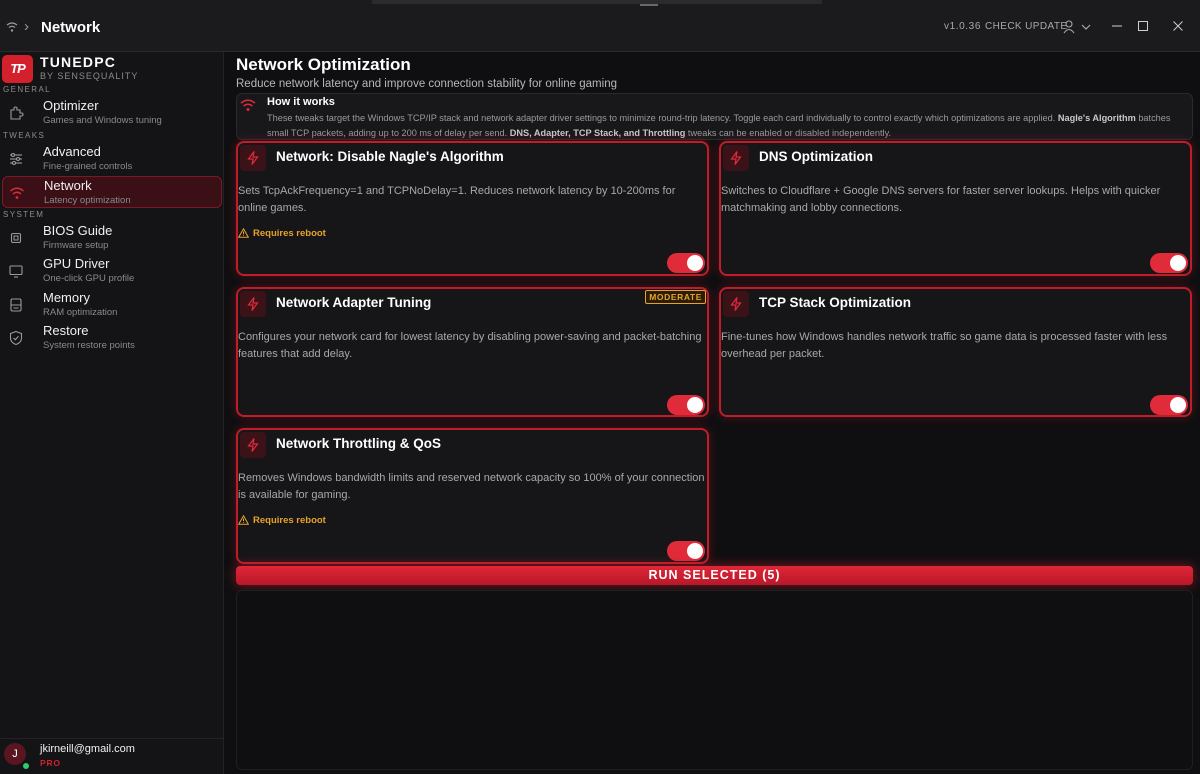 This screenshot has height=774, width=1200. I want to click on maximize-icon, so click(1143, 26).